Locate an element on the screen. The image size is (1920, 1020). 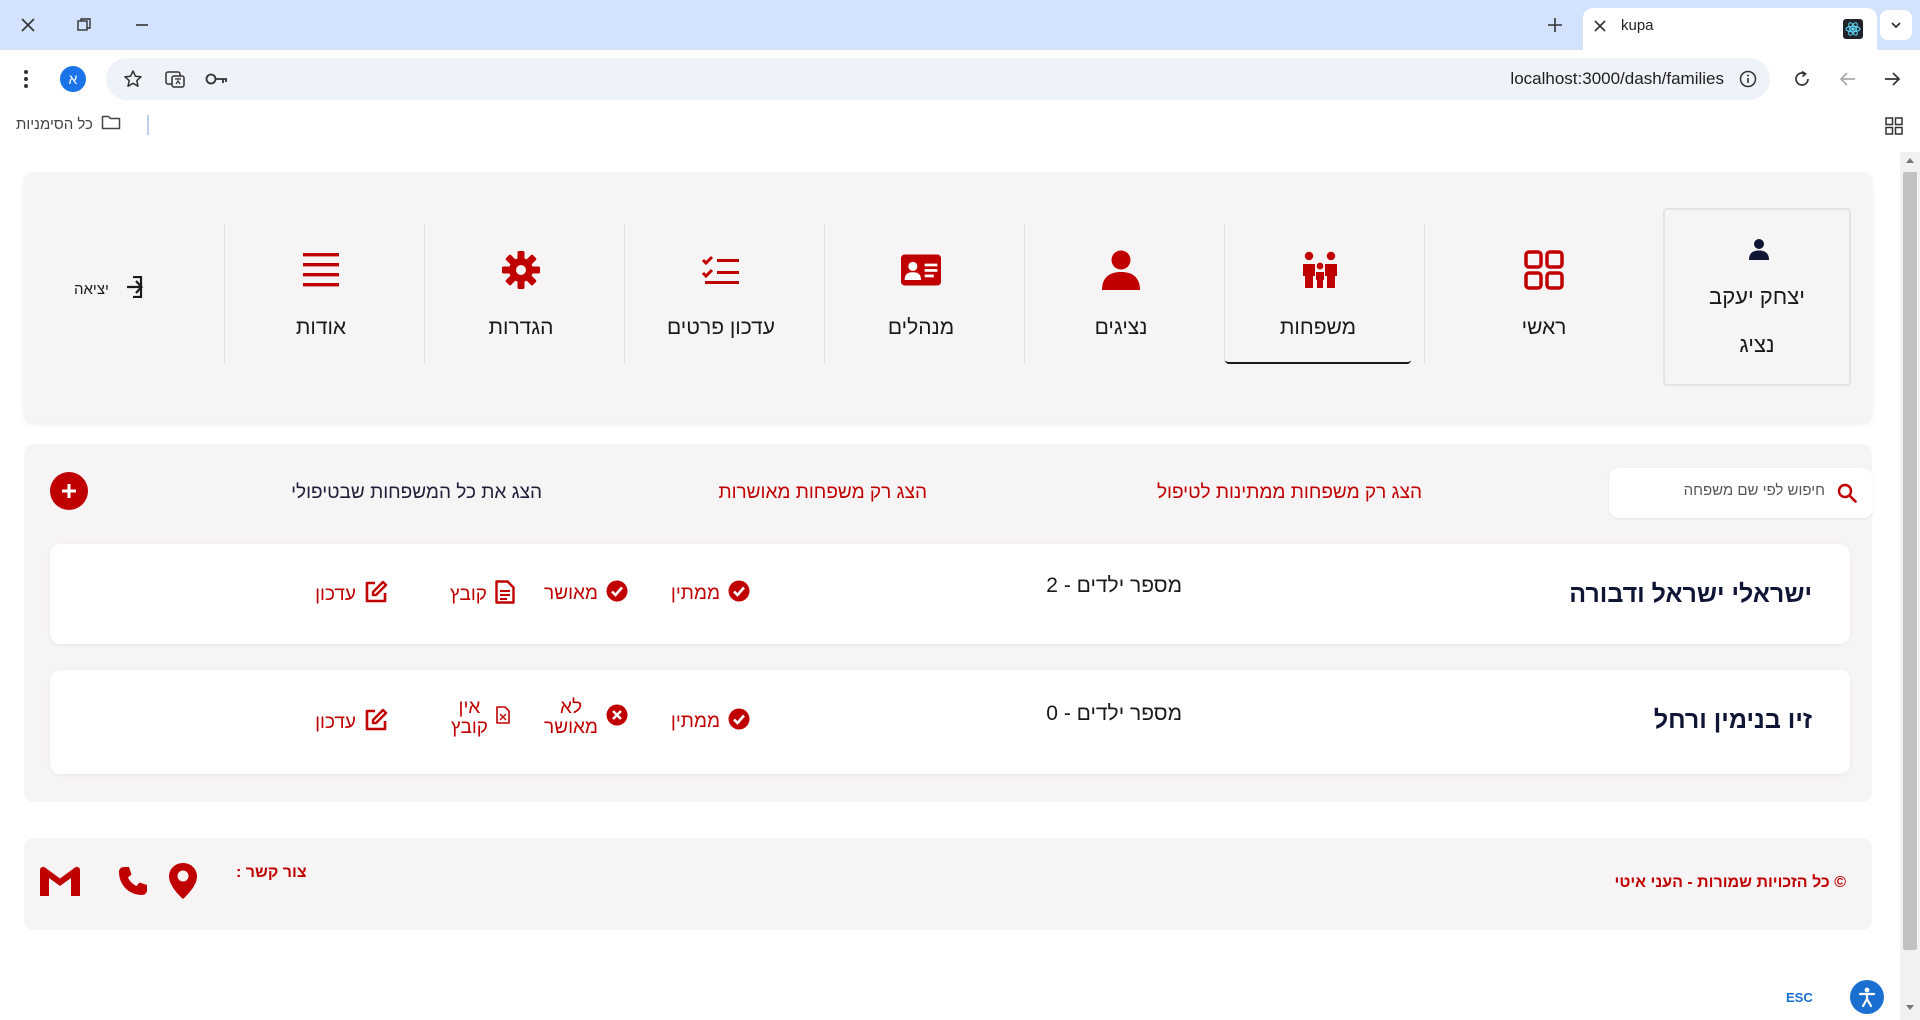
key-icon is located at coordinates (217, 79).